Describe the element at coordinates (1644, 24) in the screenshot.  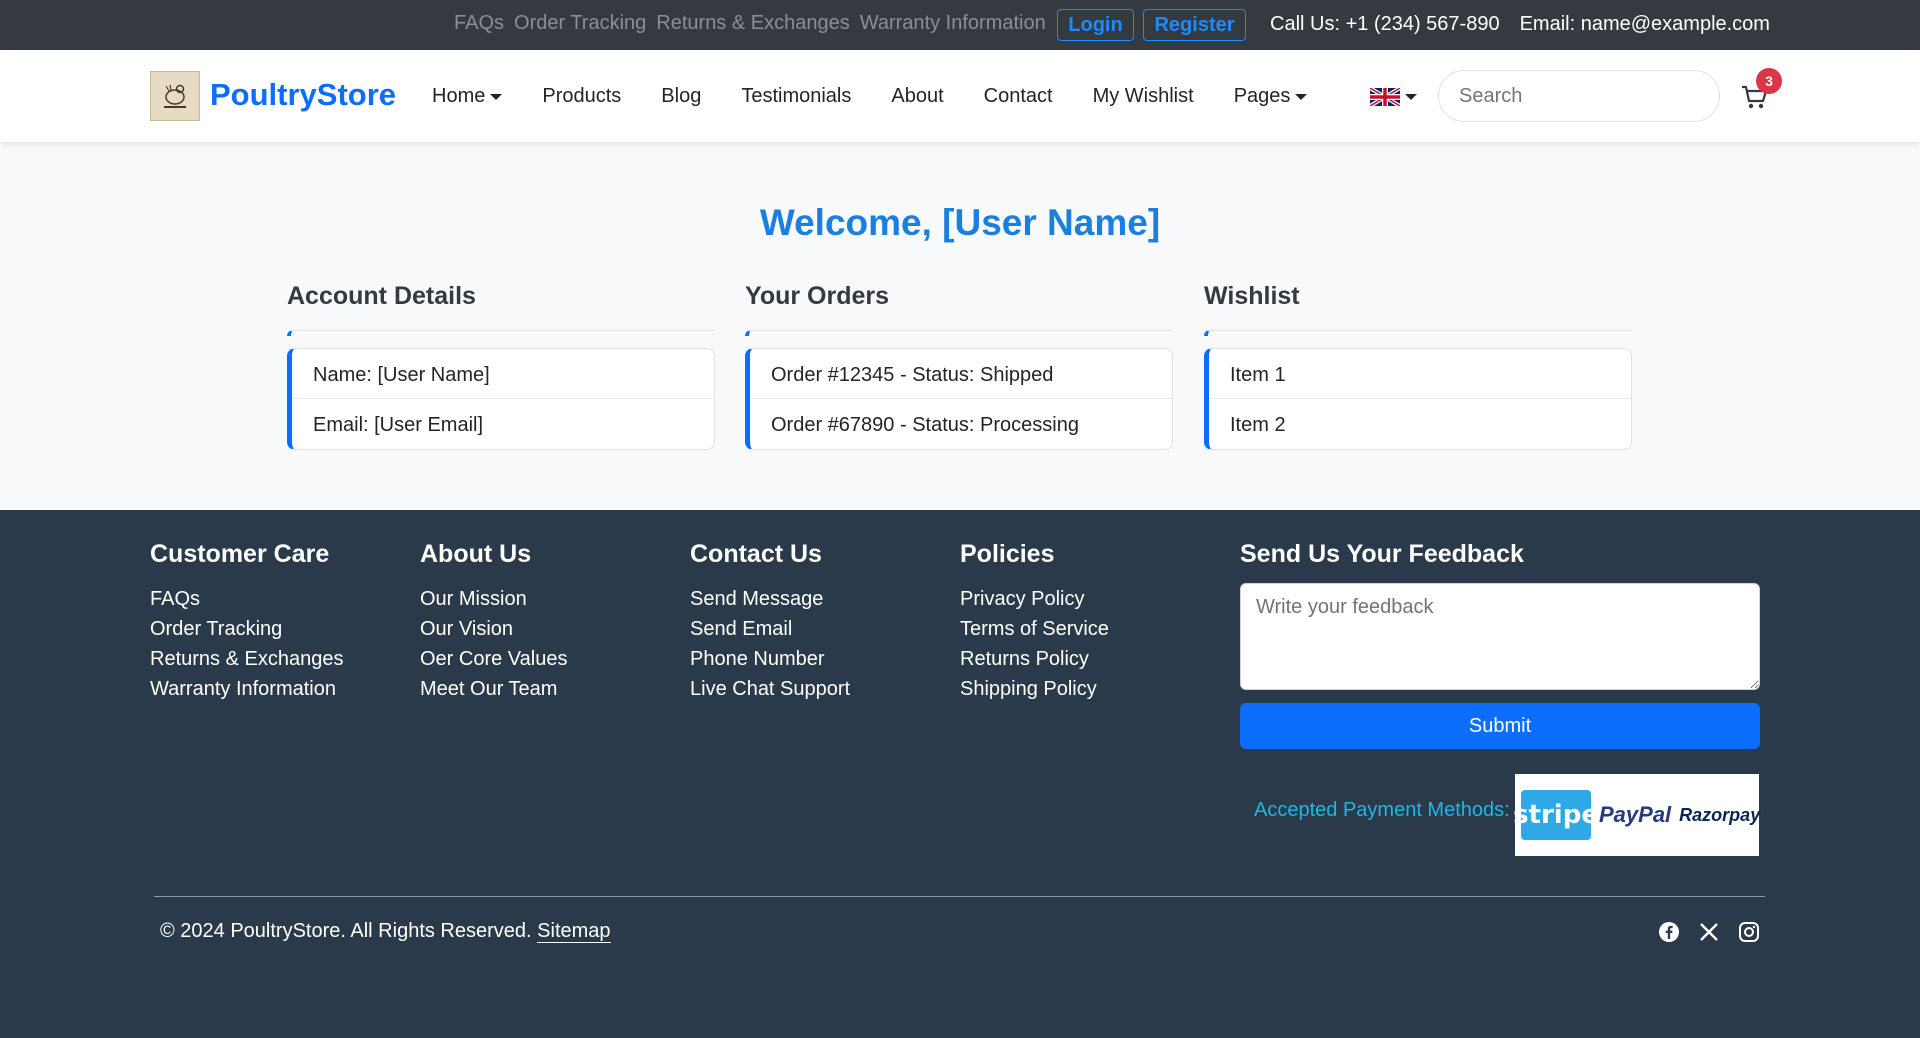
I see `email-text: Email: name@example.com` at that location.